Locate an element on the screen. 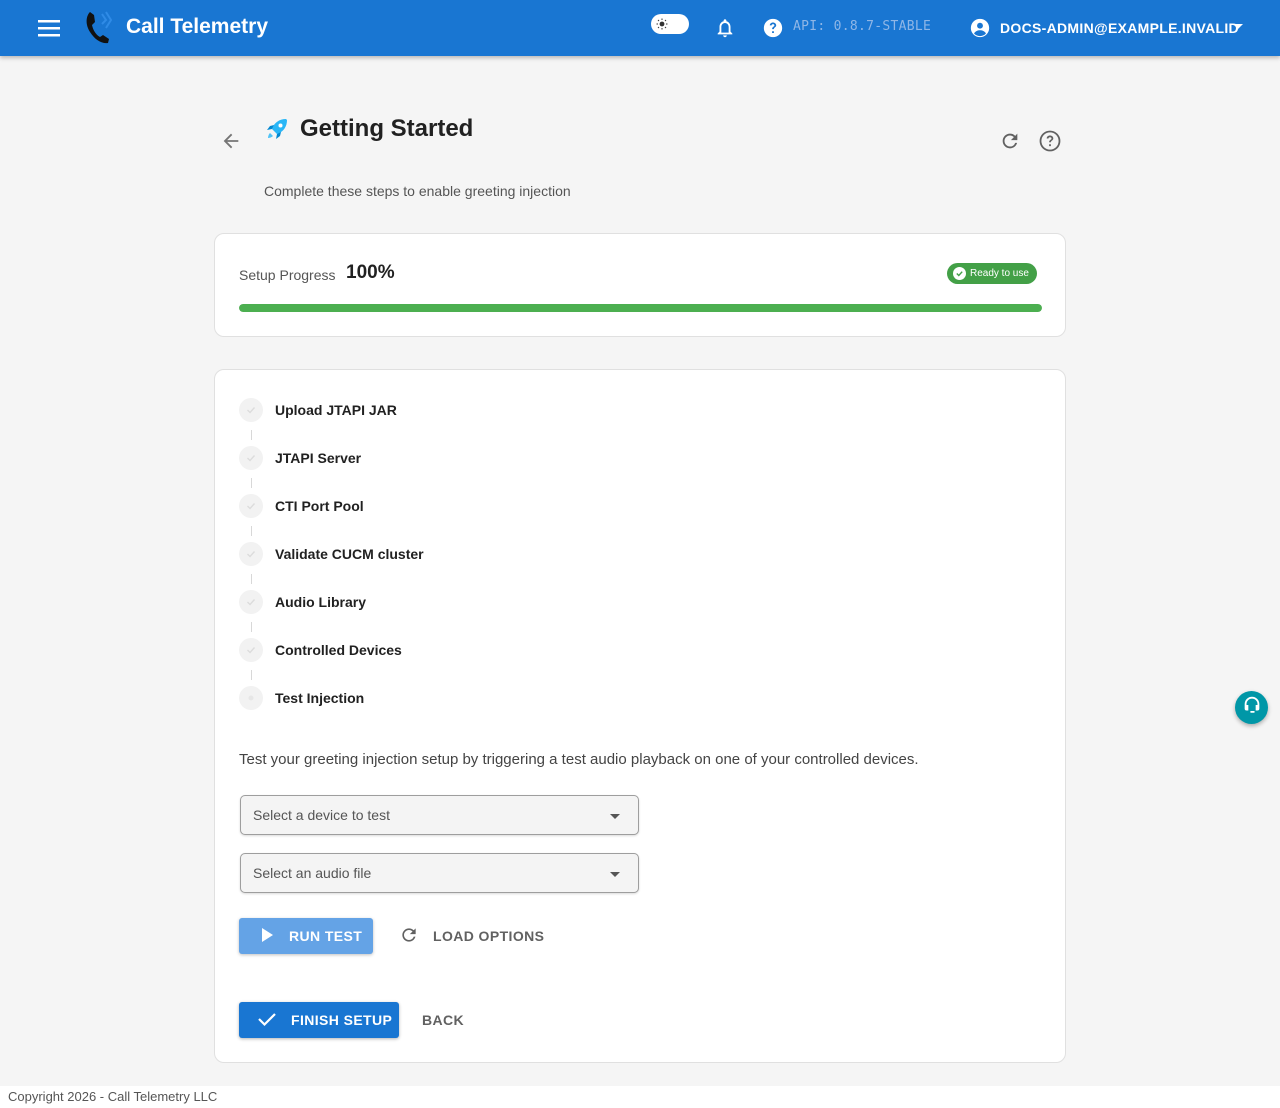  app-title: Call Telemetry is located at coordinates (197, 26).